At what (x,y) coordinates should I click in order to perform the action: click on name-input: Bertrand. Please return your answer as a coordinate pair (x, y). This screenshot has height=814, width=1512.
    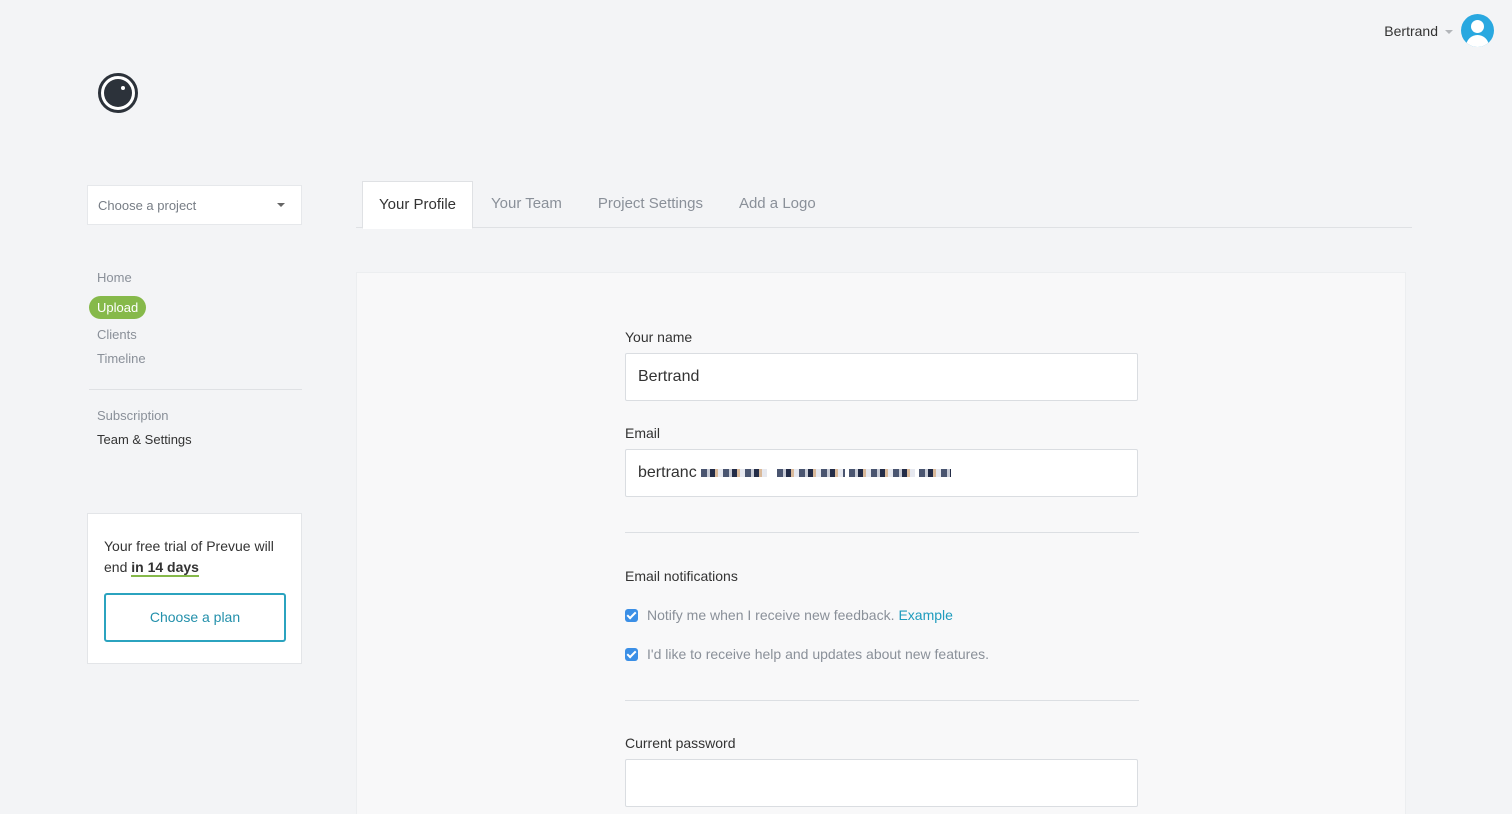
    Looking at the image, I should click on (881, 377).